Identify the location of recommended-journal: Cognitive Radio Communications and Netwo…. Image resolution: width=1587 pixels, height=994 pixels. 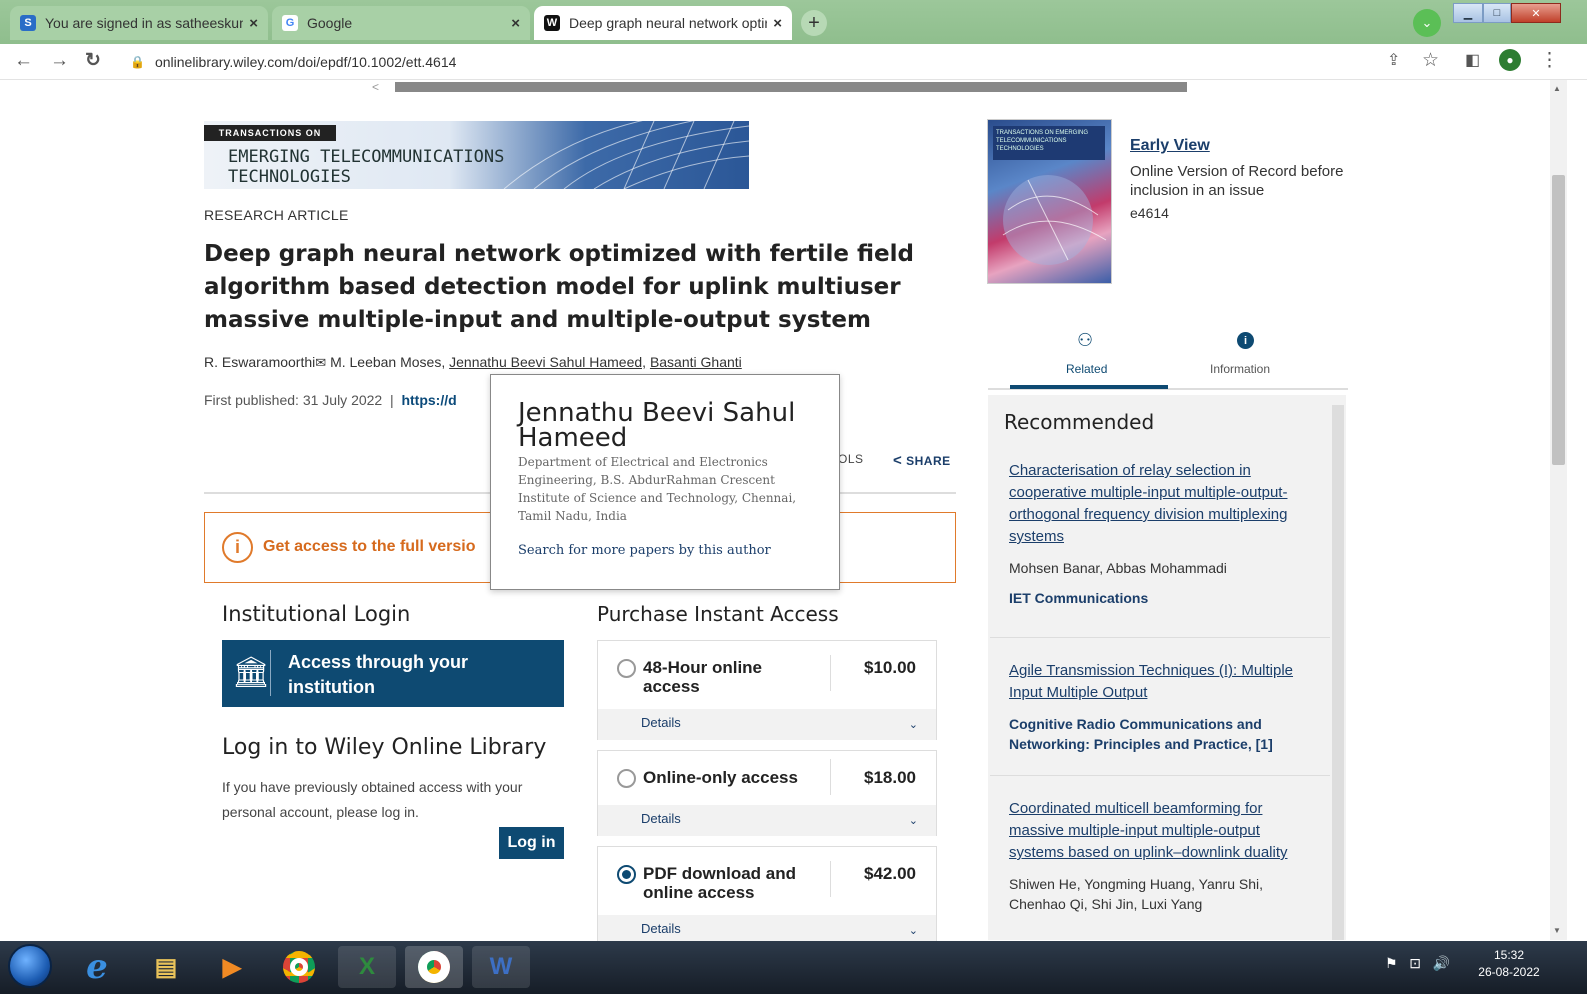
(1159, 734).